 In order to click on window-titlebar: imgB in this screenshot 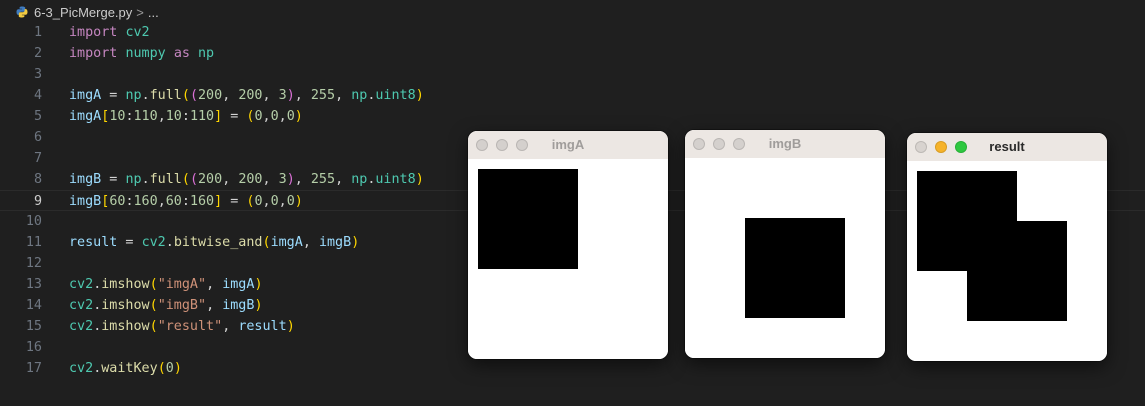, I will do `click(785, 144)`.